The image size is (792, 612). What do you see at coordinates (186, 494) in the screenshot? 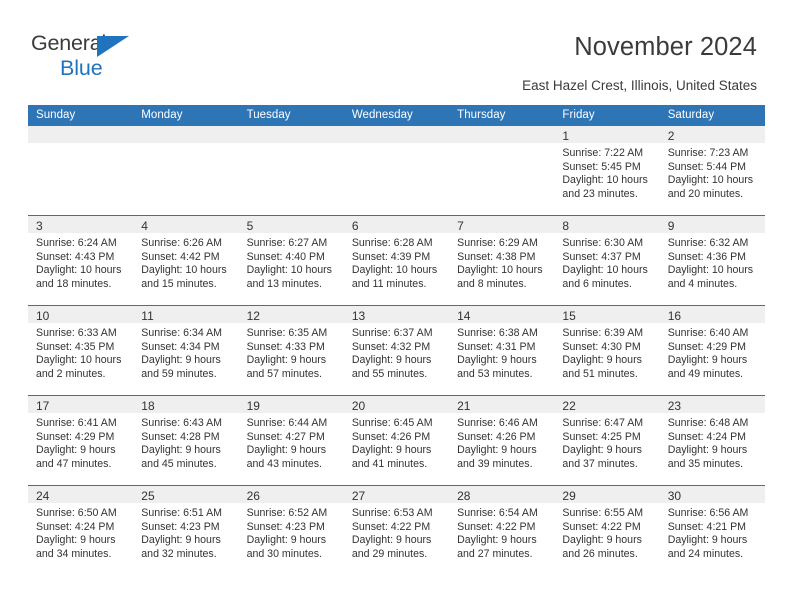
I see `day-number-band: 25` at bounding box center [186, 494].